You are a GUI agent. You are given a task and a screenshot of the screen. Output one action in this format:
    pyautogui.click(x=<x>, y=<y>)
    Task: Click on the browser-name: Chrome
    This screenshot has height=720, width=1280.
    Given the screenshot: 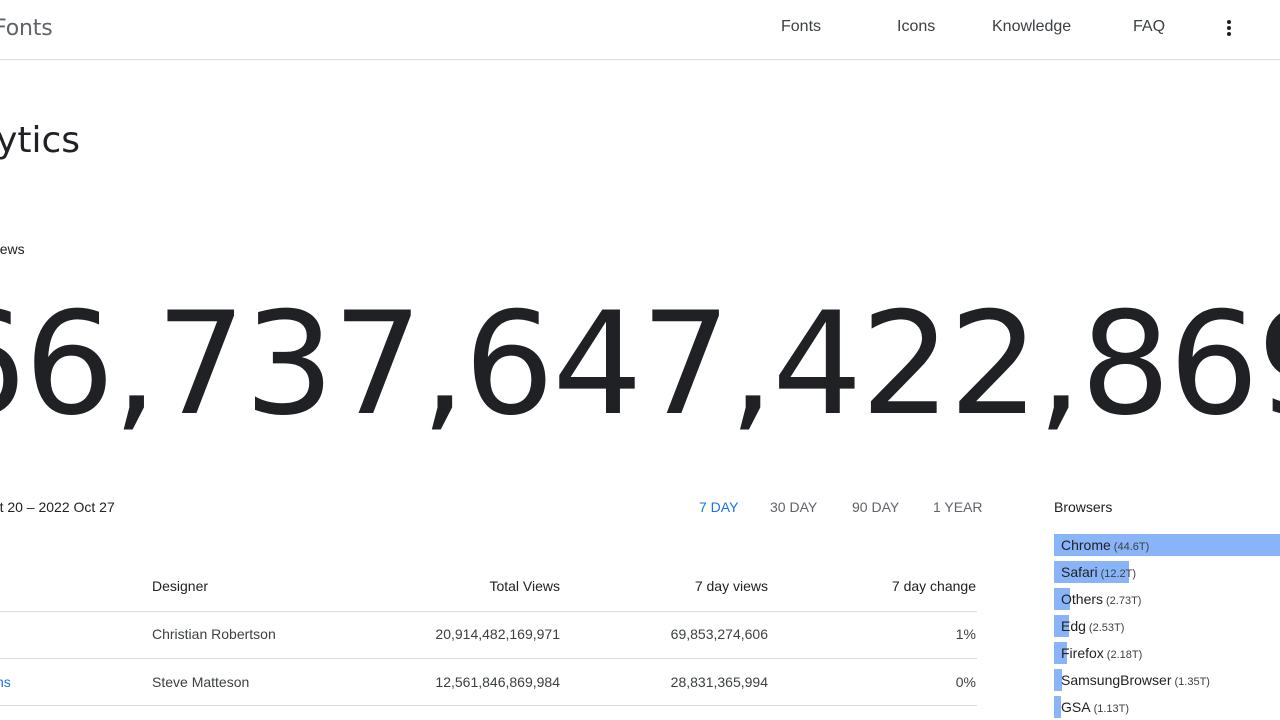 What is the action you would take?
    pyautogui.click(x=1086, y=545)
    